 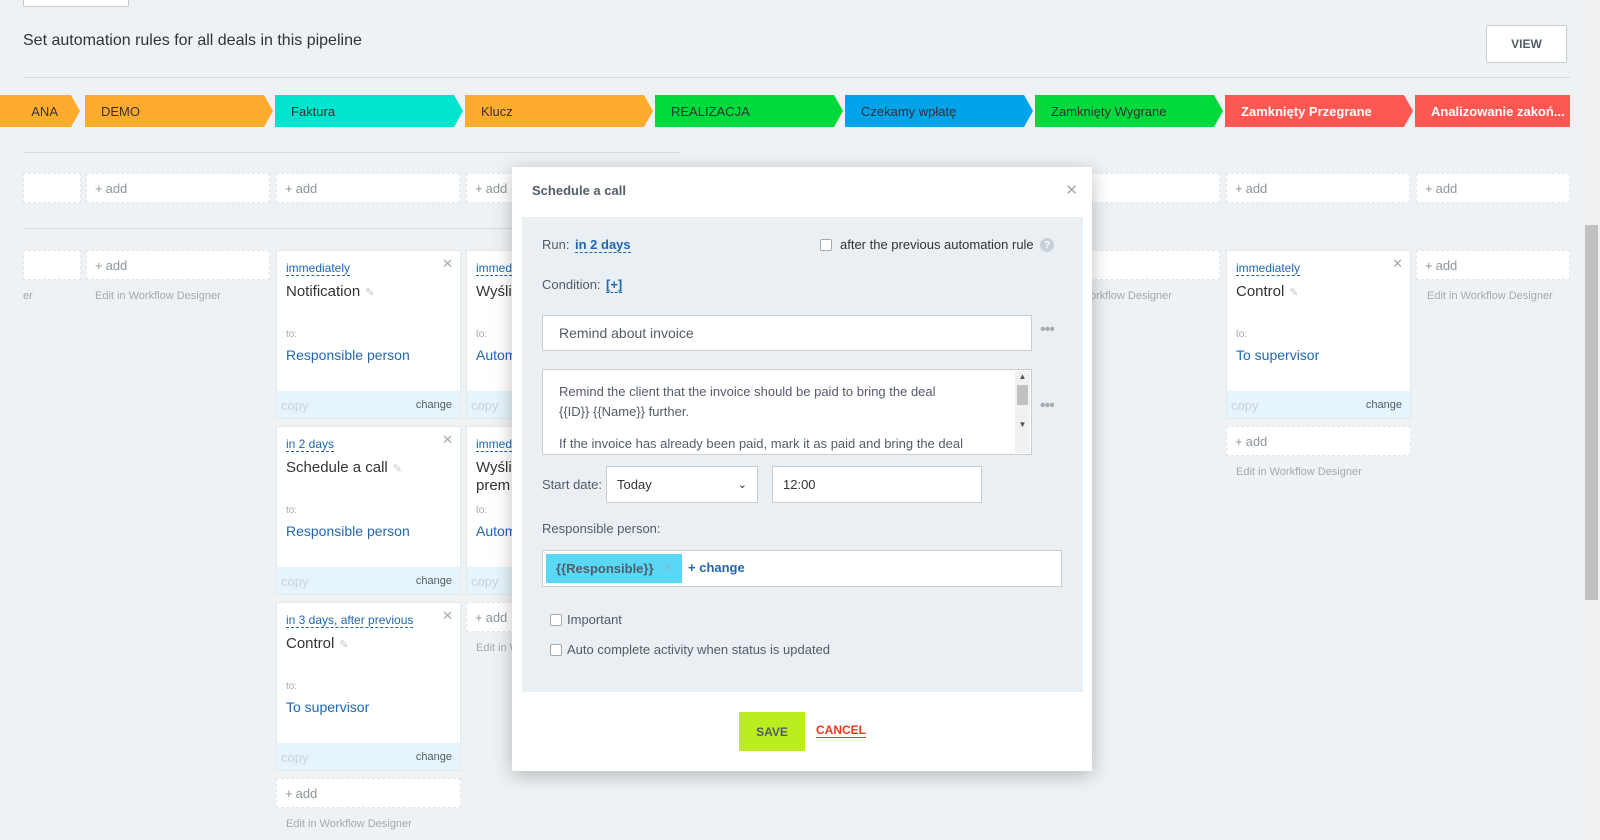 What do you see at coordinates (1129, 111) in the screenshot?
I see `stage-zamkniety-wygrane: Zamknięty Wygrane` at bounding box center [1129, 111].